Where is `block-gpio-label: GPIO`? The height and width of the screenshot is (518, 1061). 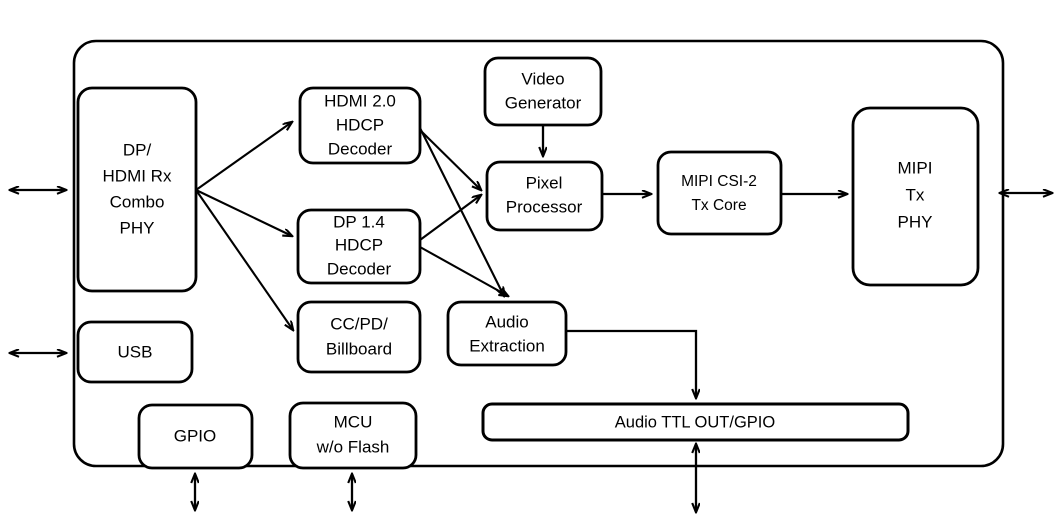
block-gpio-label: GPIO is located at coordinates (195, 435).